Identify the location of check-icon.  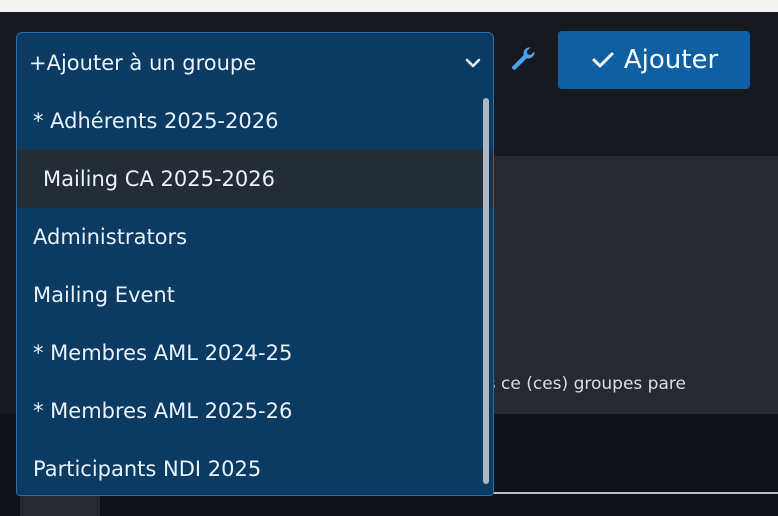
(603, 60).